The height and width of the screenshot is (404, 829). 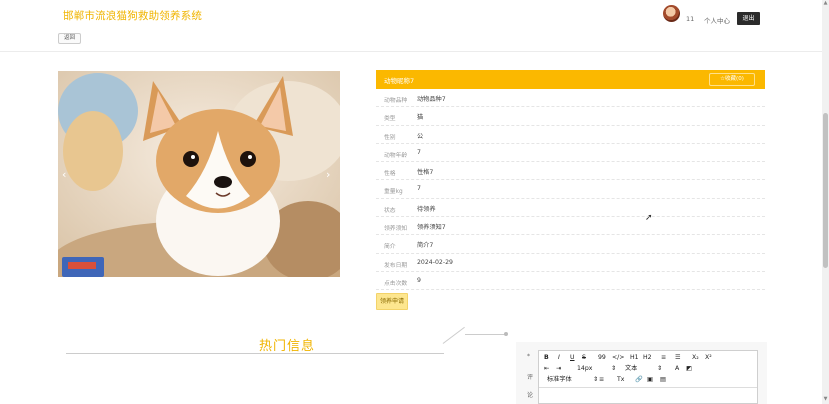 What do you see at coordinates (390, 210) in the screenshot?
I see `detail-row-label: 状态` at bounding box center [390, 210].